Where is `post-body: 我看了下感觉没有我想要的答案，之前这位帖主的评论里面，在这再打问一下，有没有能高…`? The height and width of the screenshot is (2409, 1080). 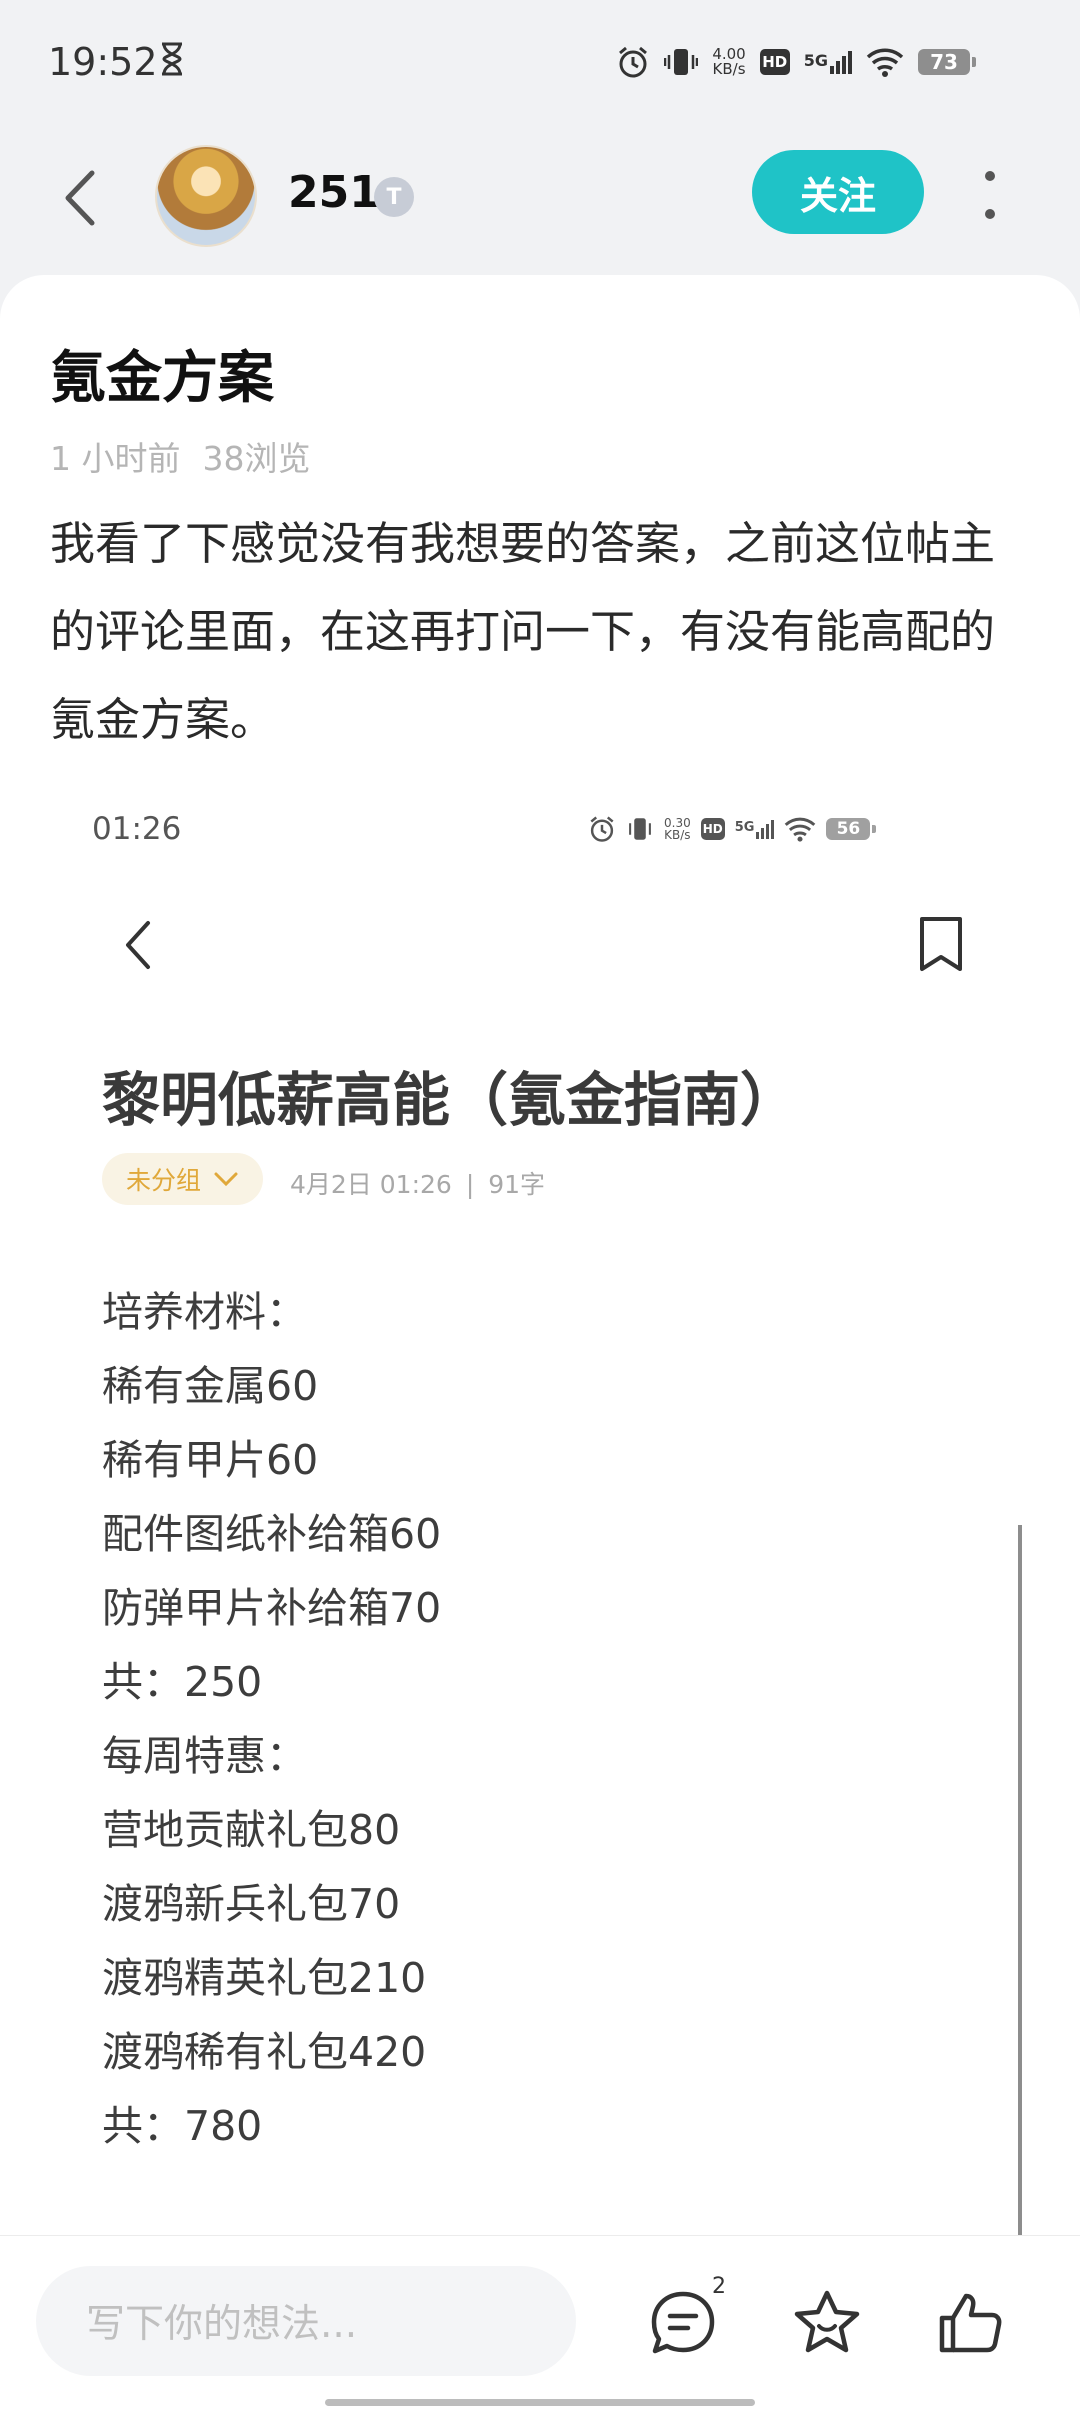 post-body: 我看了下感觉没有我想要的答案，之前这位帖主的评论里面，在这再打问一下，有没有能高… is located at coordinates (523, 631).